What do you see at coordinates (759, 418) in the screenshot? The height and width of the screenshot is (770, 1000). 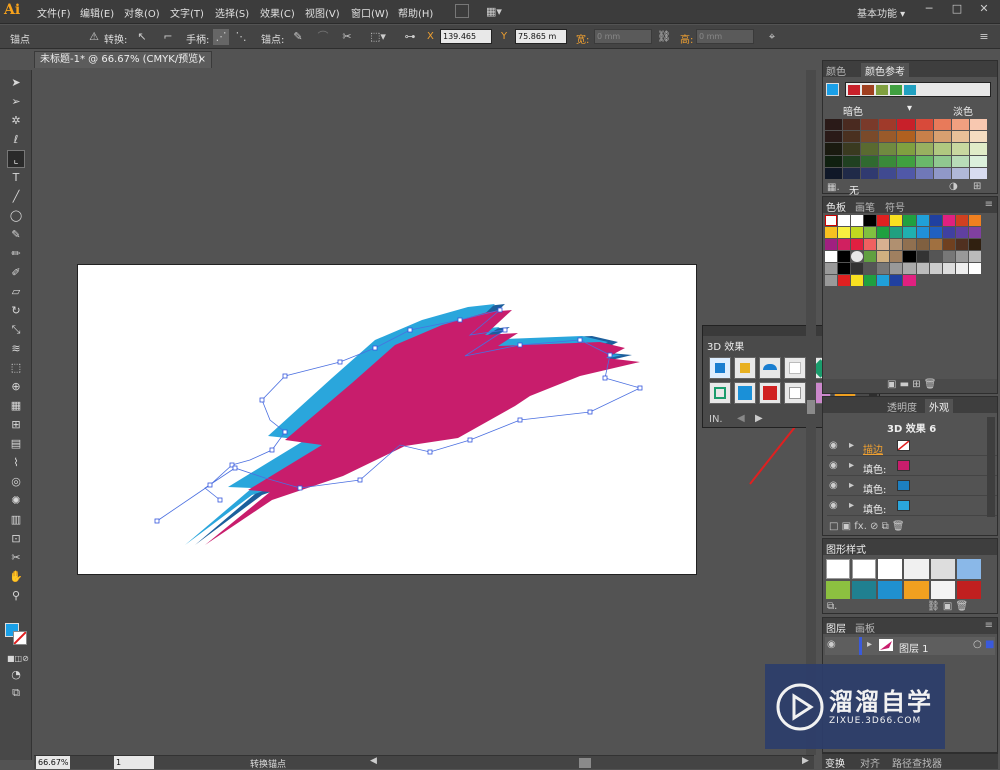 I see `next-icon: ▶` at bounding box center [759, 418].